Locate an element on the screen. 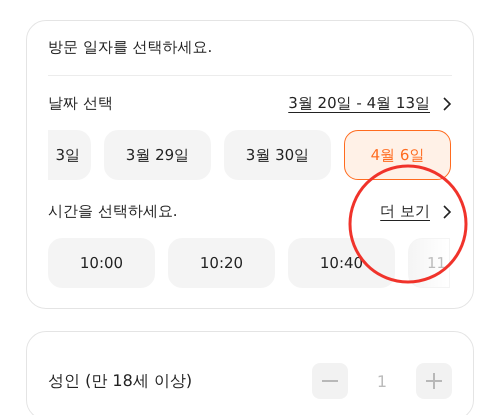  date-range-link: 3월 20일 - 4월 13일 is located at coordinates (359, 103).